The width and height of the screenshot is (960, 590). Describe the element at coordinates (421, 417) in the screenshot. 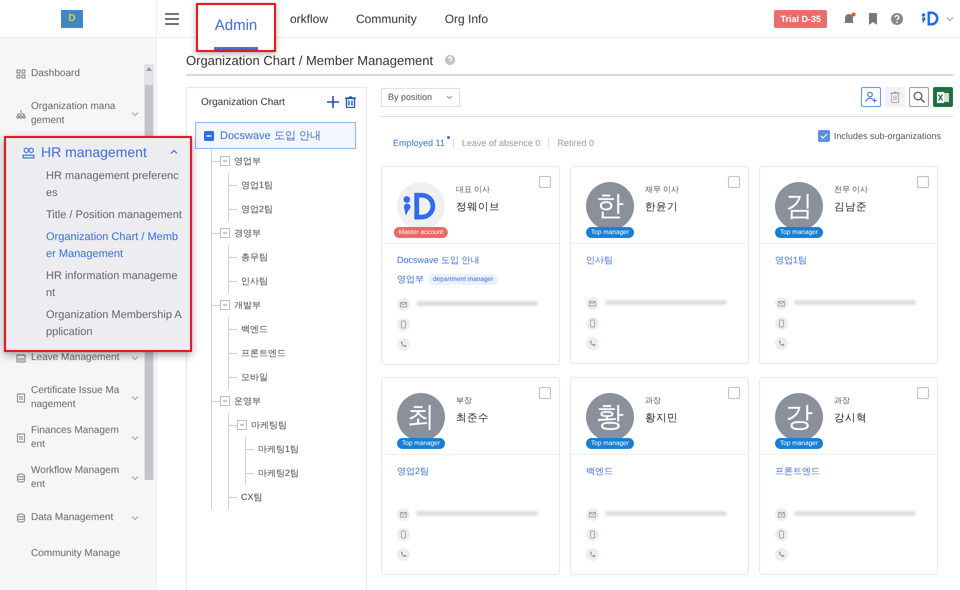

I see `avatar: 최` at that location.